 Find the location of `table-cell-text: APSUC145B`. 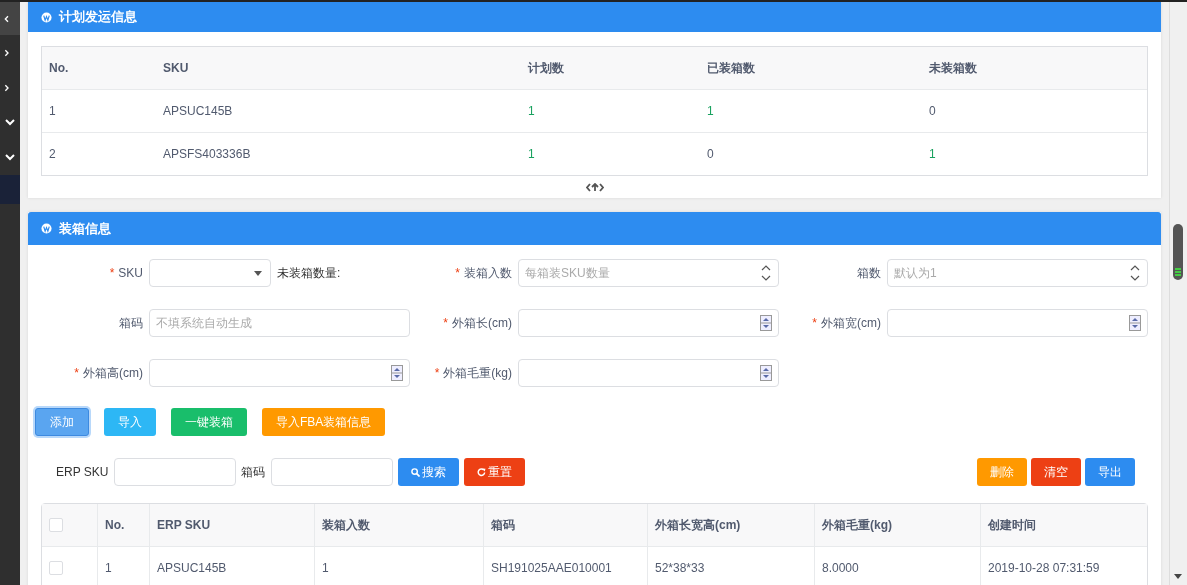

table-cell-text: APSUC145B is located at coordinates (198, 111).